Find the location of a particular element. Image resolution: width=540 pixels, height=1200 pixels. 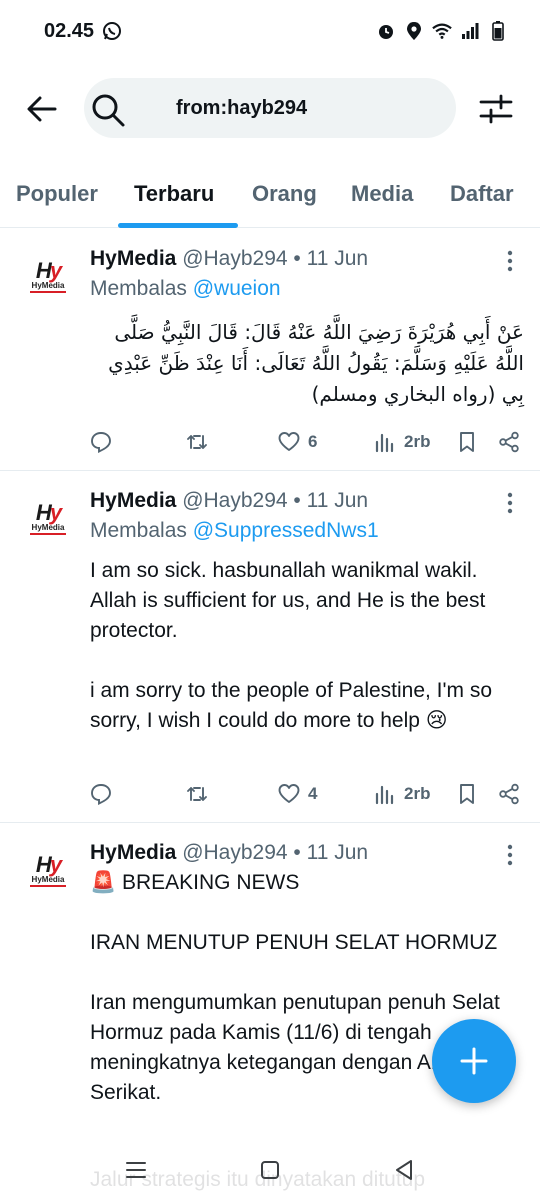

alarm-icon is located at coordinates (386, 31).